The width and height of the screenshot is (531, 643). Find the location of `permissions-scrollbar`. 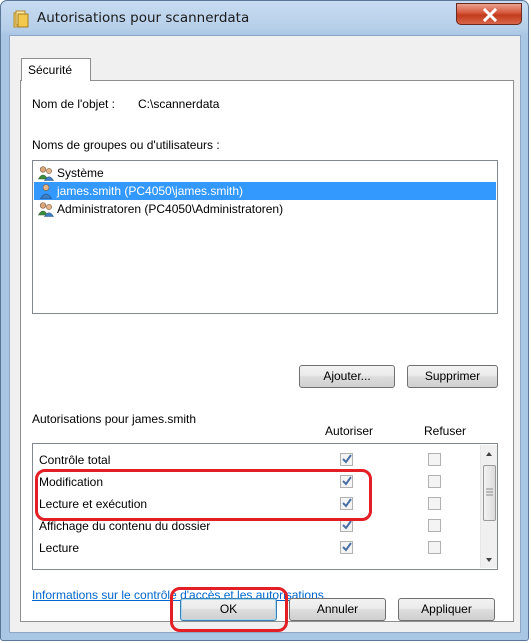

permissions-scrollbar is located at coordinates (488, 506).